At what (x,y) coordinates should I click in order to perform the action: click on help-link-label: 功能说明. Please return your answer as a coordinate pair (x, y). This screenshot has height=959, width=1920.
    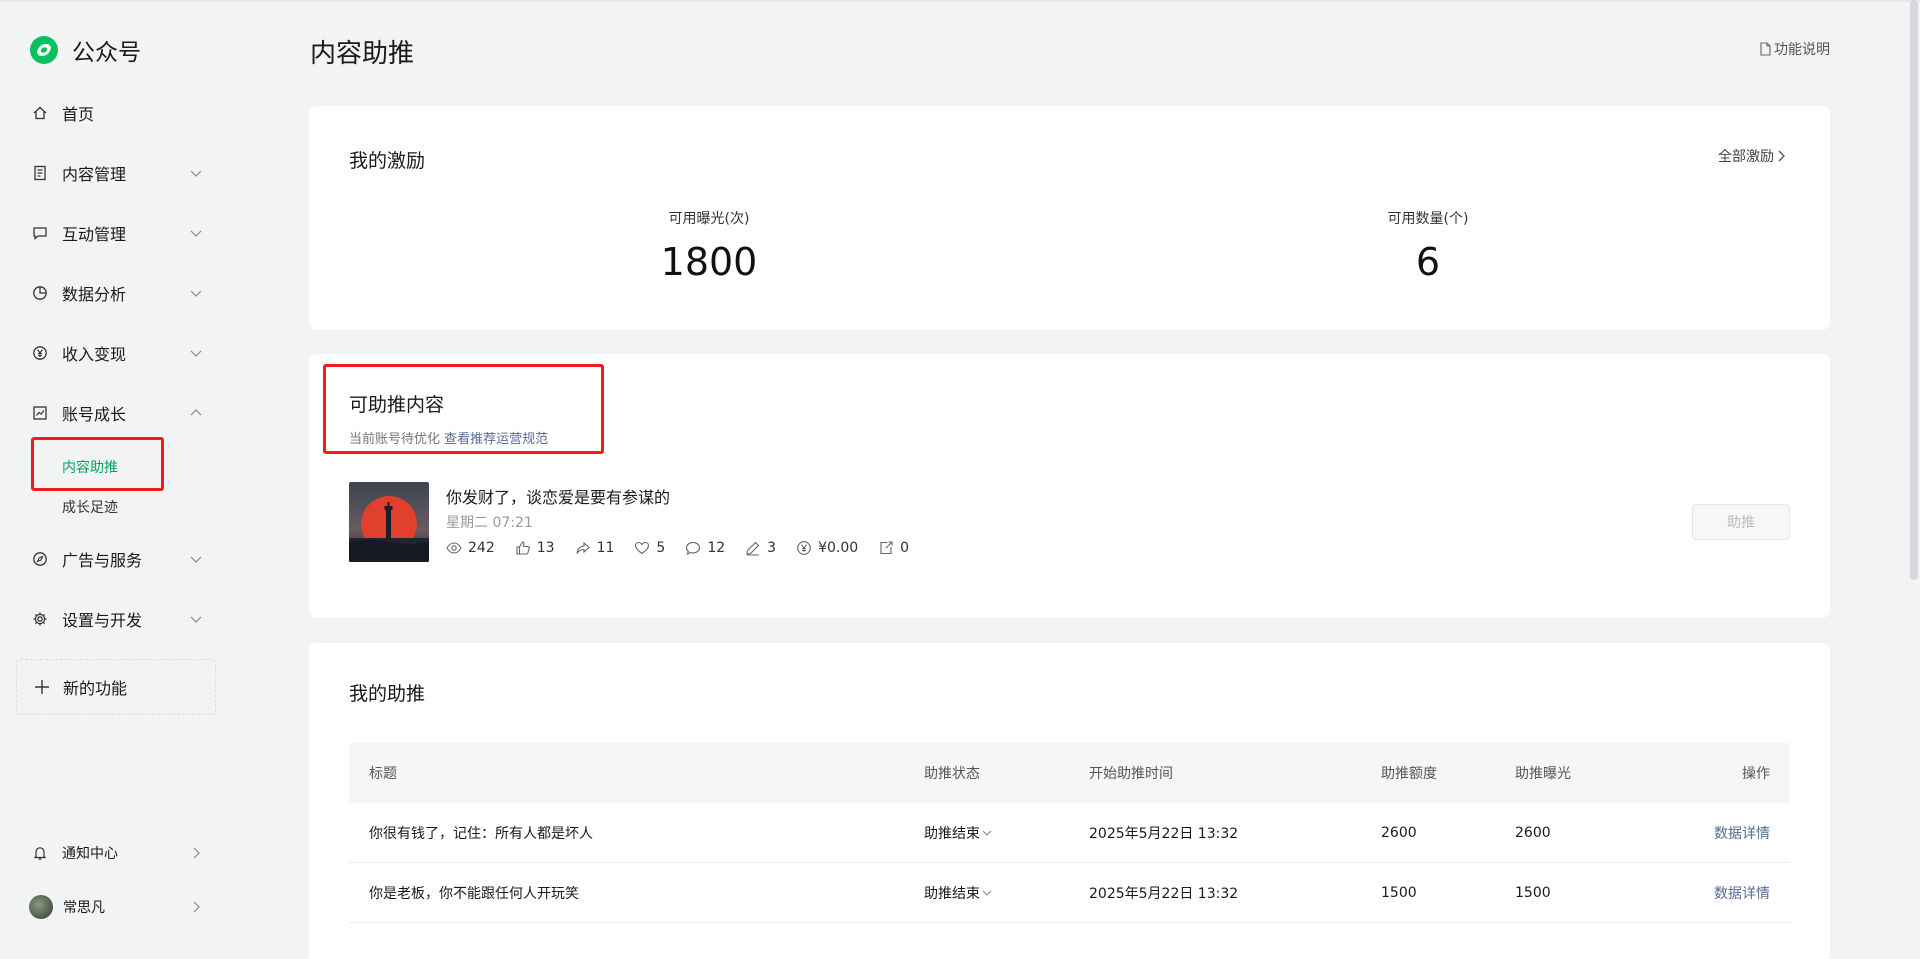
    Looking at the image, I should click on (1802, 50).